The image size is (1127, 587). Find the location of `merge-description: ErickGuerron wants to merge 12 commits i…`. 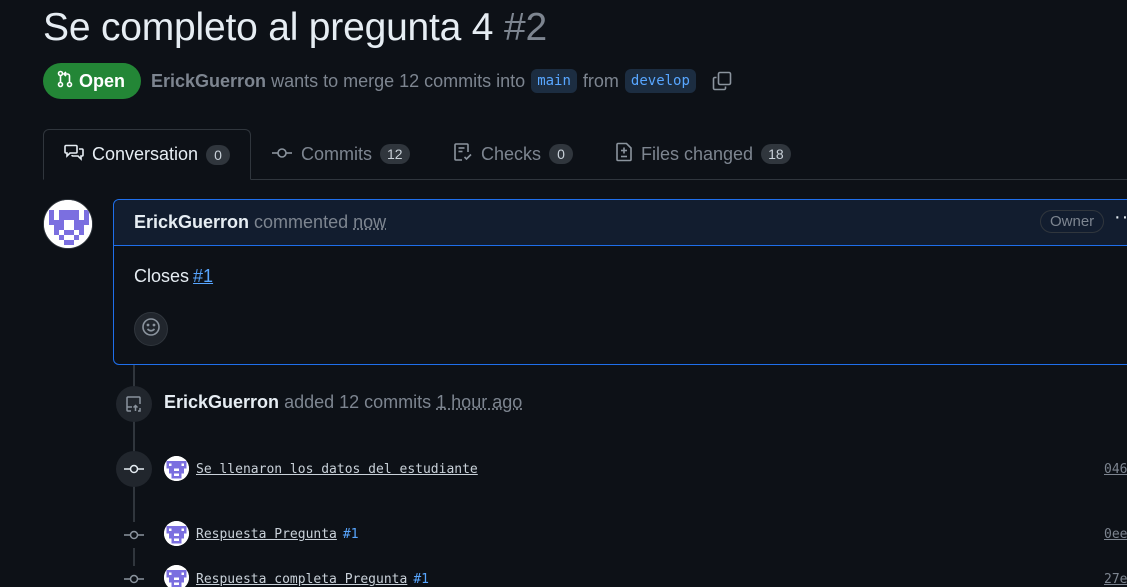

merge-description: ErickGuerron wants to merge 12 commits i… is located at coordinates (441, 81).